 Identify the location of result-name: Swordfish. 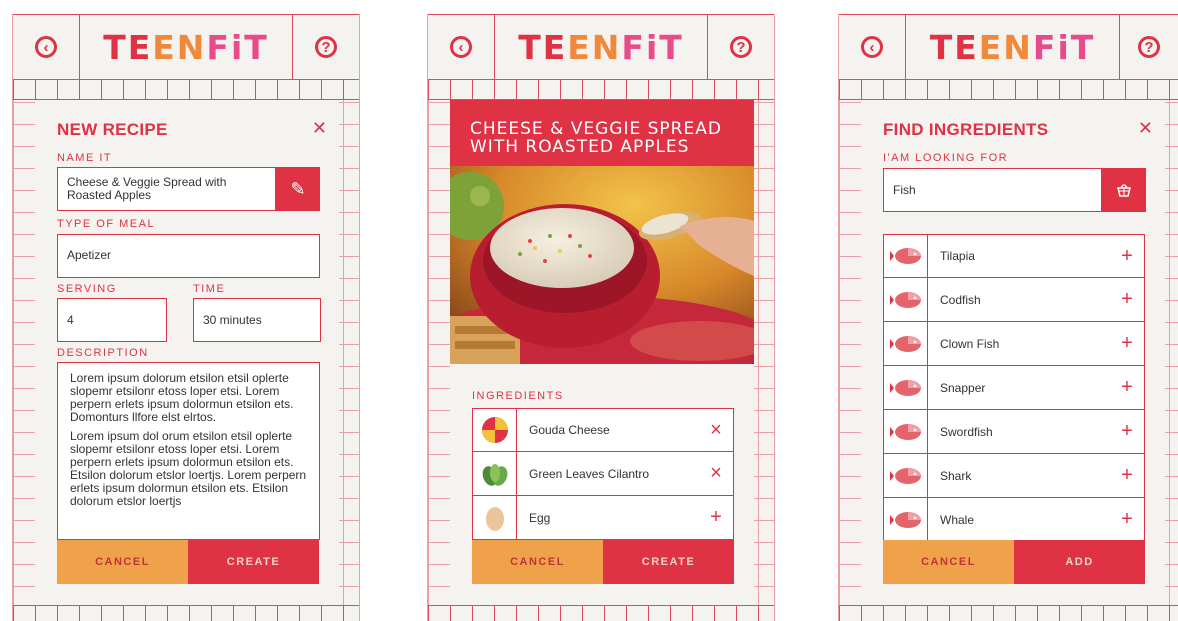
(966, 431).